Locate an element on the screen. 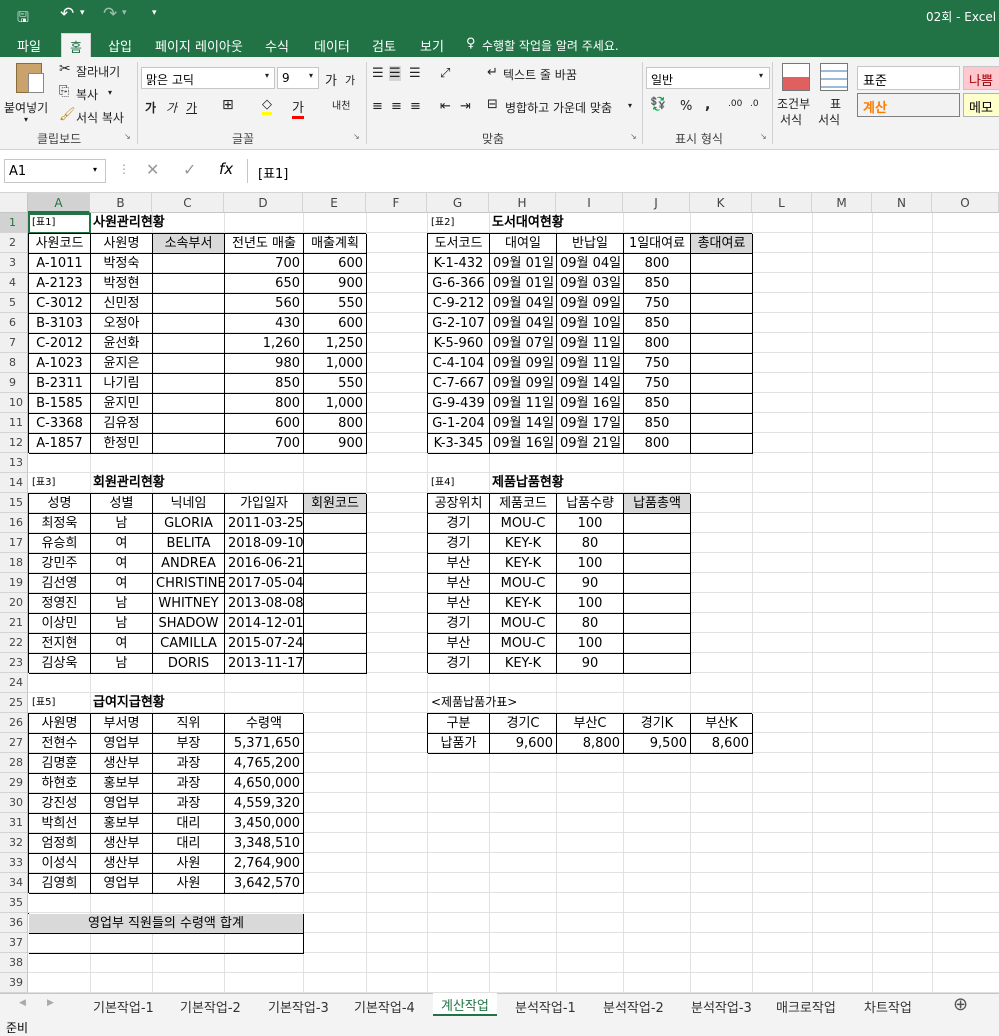  table-row-cell: 09월 11일 is located at coordinates (523, 404).